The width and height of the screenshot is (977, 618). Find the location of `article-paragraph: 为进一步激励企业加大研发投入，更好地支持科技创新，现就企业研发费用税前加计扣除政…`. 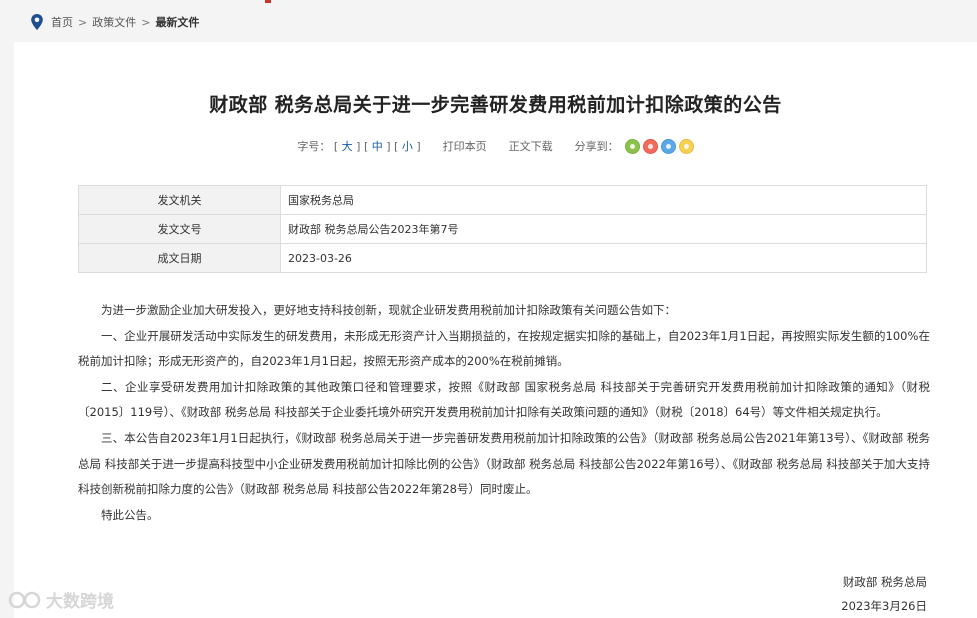

article-paragraph: 为进一步激励企业加大研发投入，更好地支持科技创新，现就企业研发费用税前加计扣除政… is located at coordinates (388, 310).